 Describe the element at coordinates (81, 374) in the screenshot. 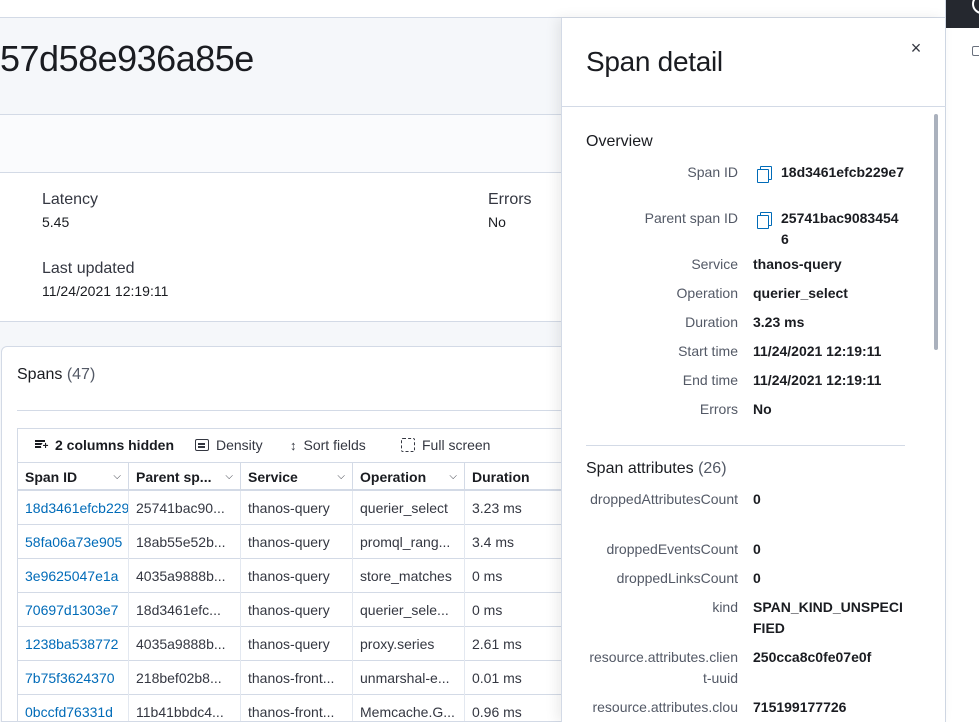

I see `spans-count: (47)` at that location.